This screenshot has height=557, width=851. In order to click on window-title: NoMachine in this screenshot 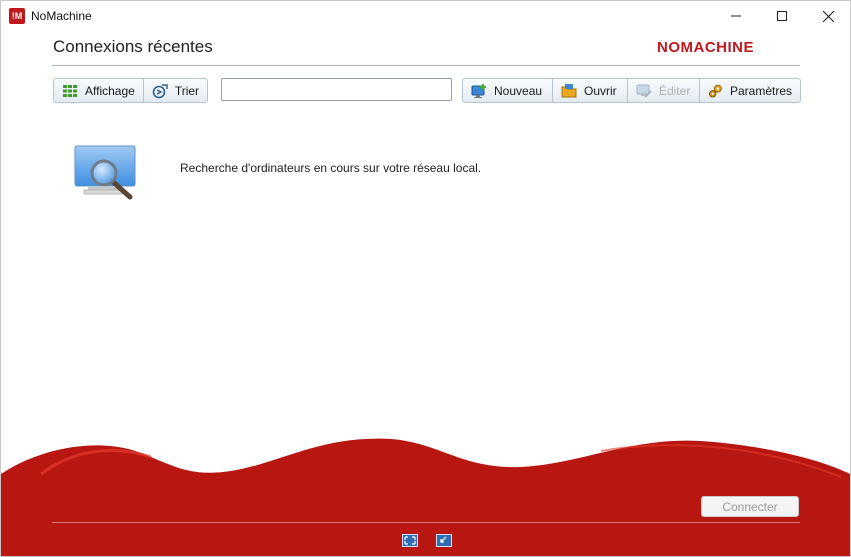, I will do `click(61, 16)`.